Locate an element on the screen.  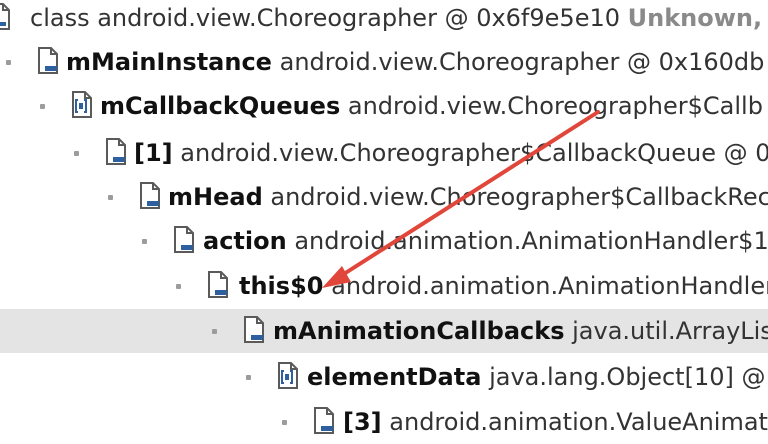
field-name: action is located at coordinates (245, 241).